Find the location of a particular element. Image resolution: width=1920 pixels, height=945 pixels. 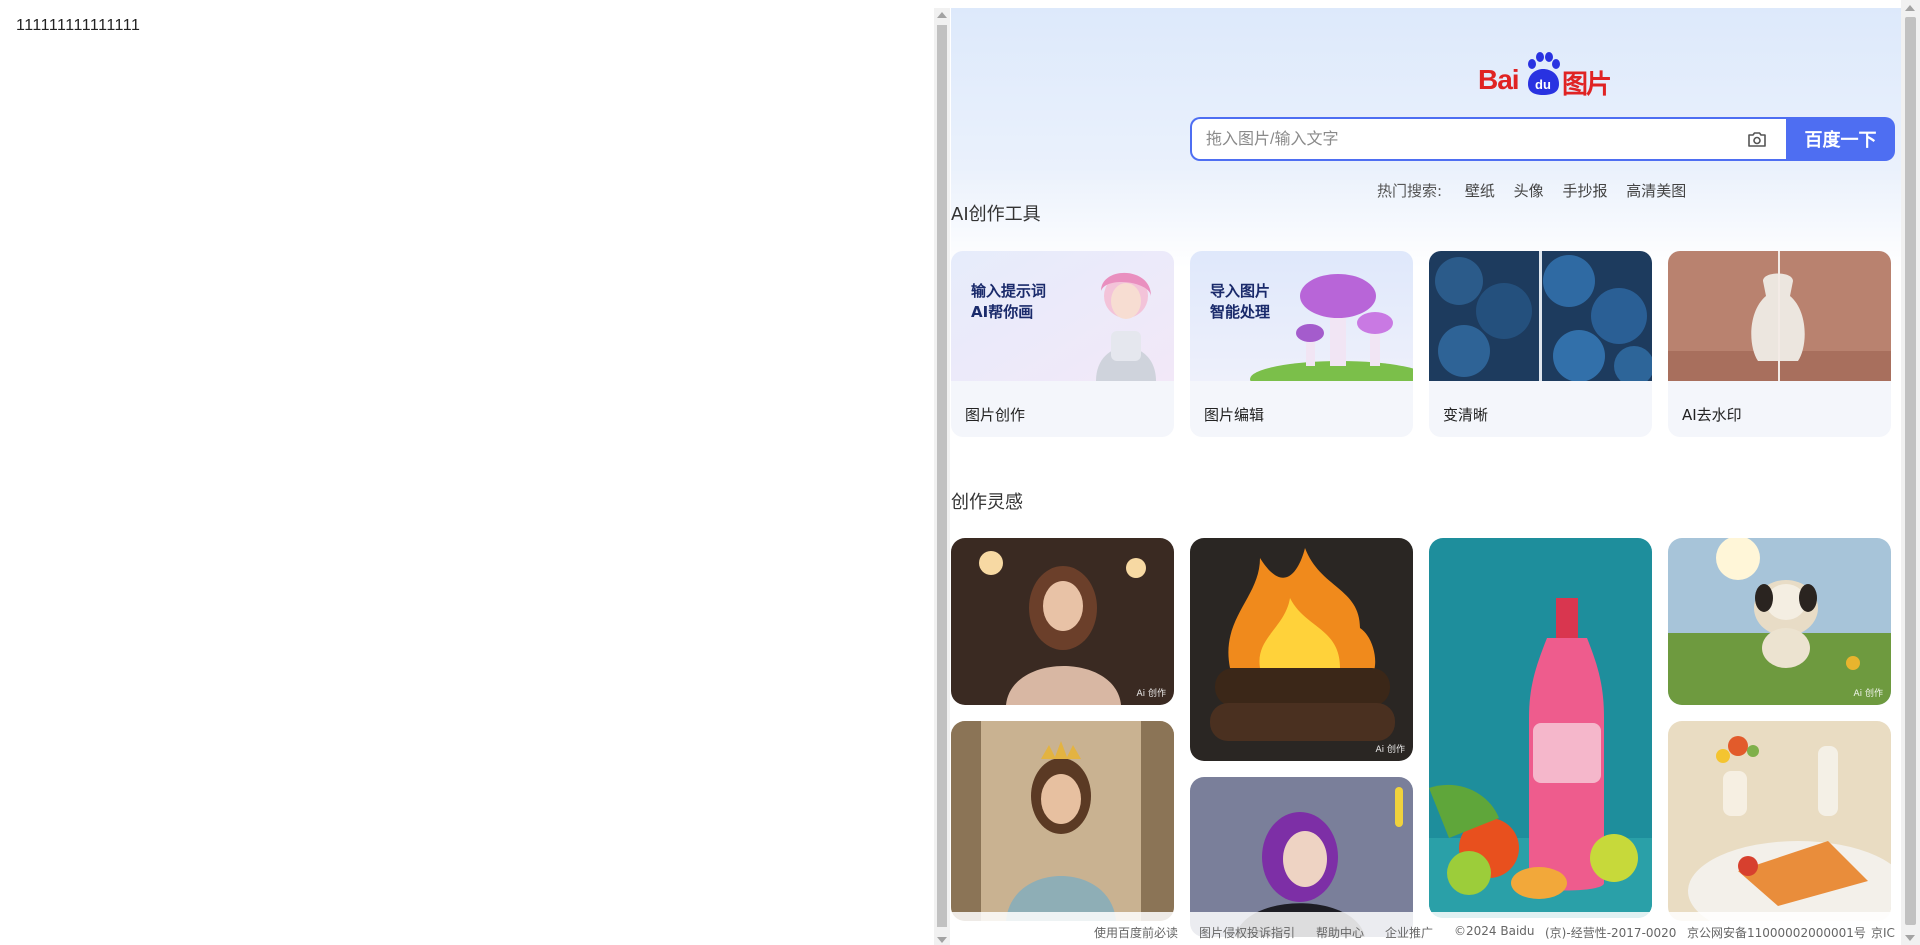

tool-card-label: 图片创作 is located at coordinates (995, 415).